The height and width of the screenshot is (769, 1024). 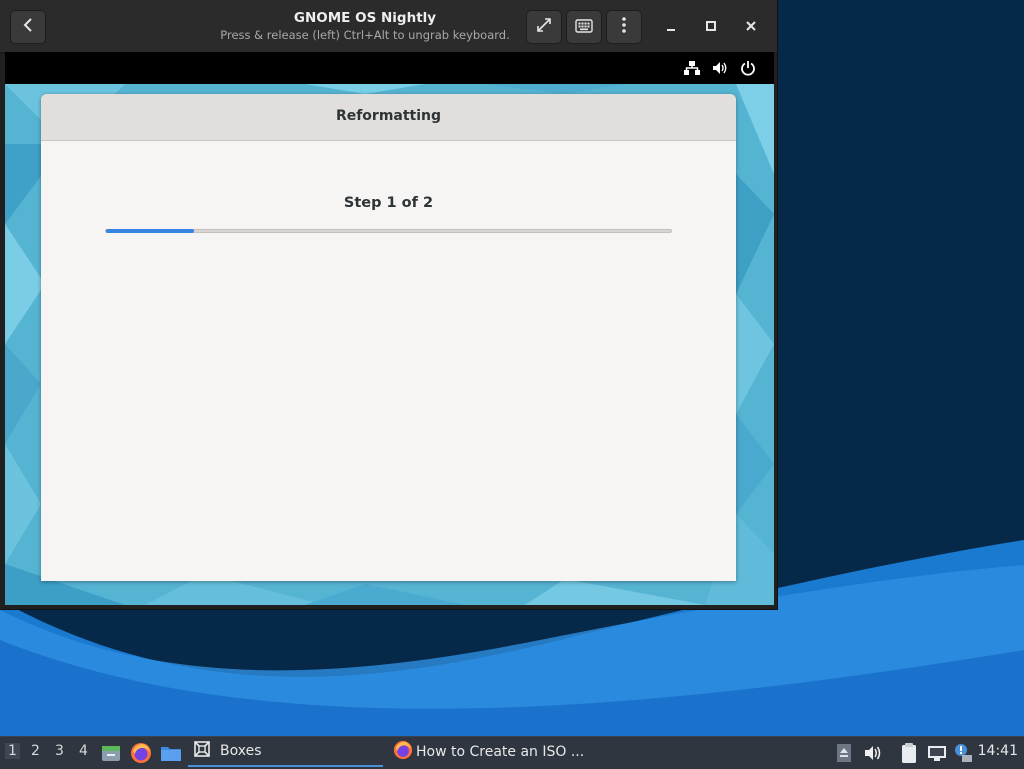 I want to click on workspace-2: 2, so click(x=35, y=751).